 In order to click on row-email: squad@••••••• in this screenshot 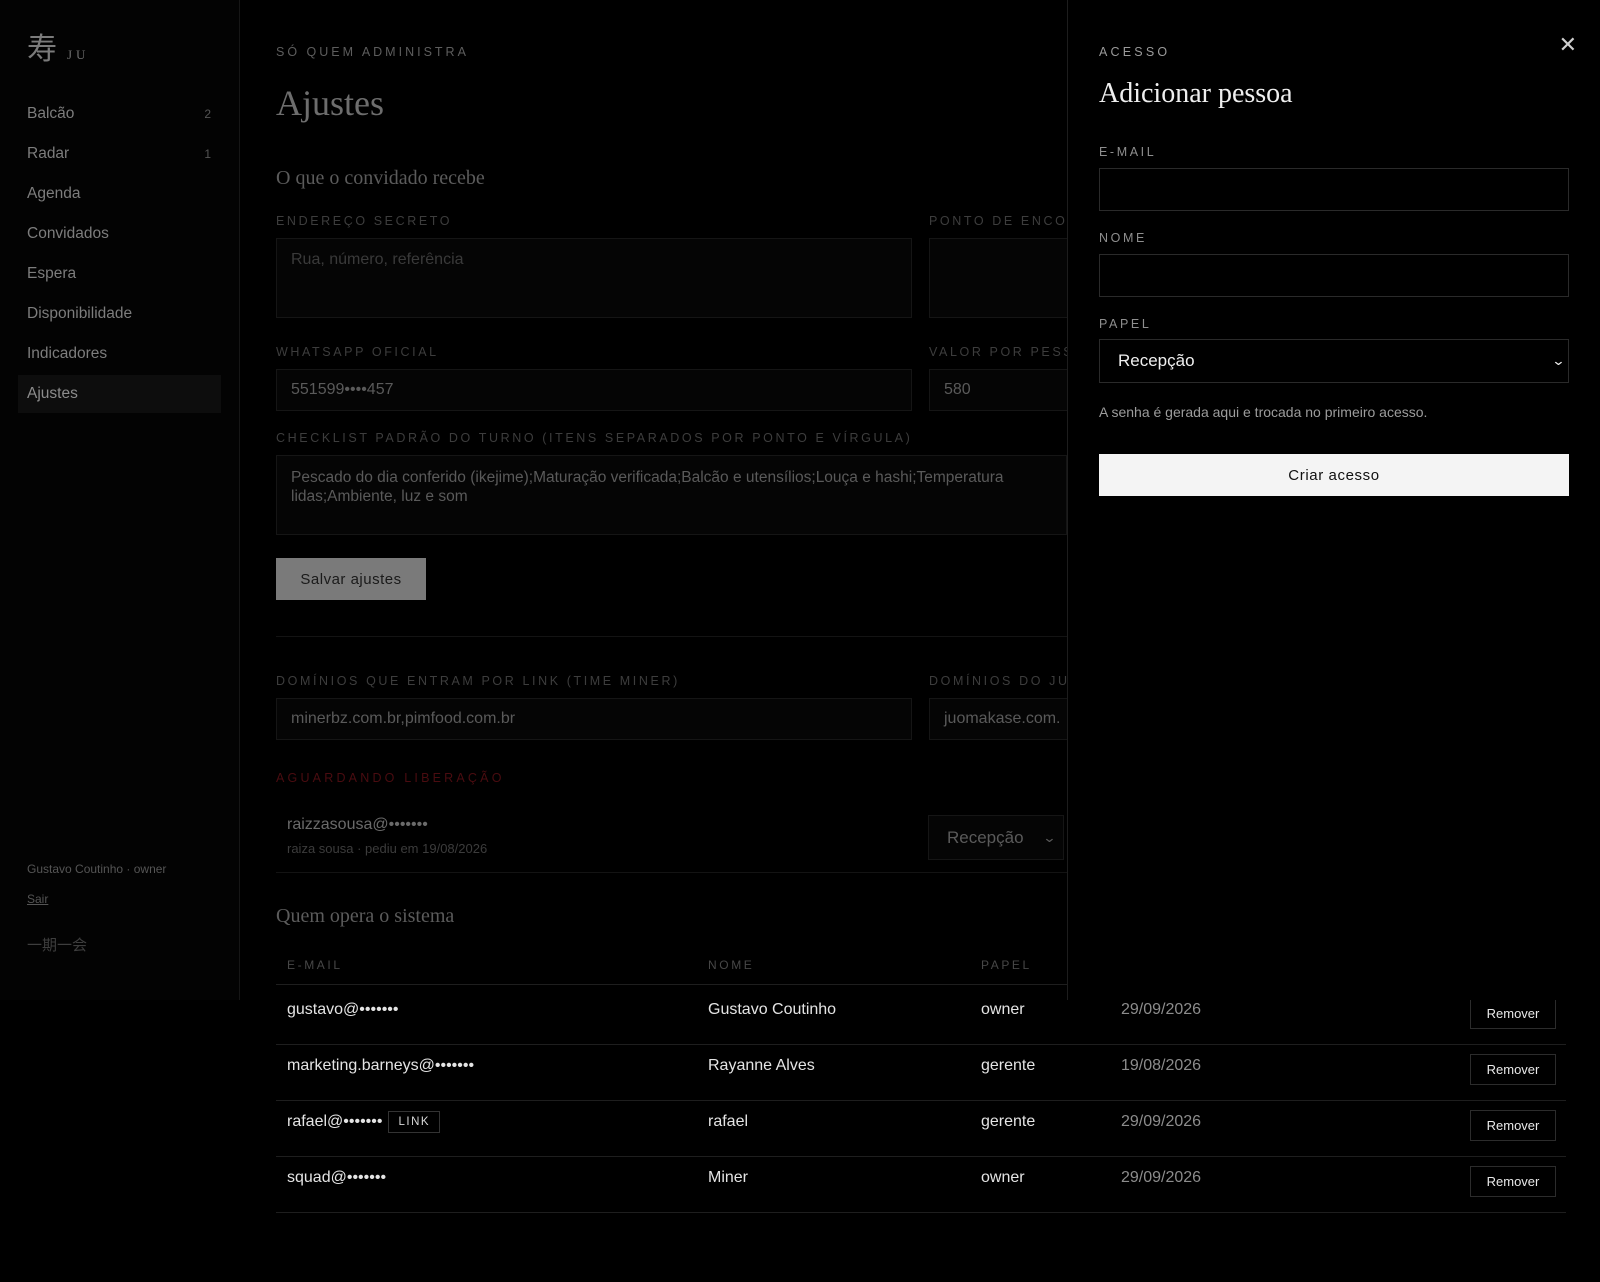, I will do `click(337, 1177)`.